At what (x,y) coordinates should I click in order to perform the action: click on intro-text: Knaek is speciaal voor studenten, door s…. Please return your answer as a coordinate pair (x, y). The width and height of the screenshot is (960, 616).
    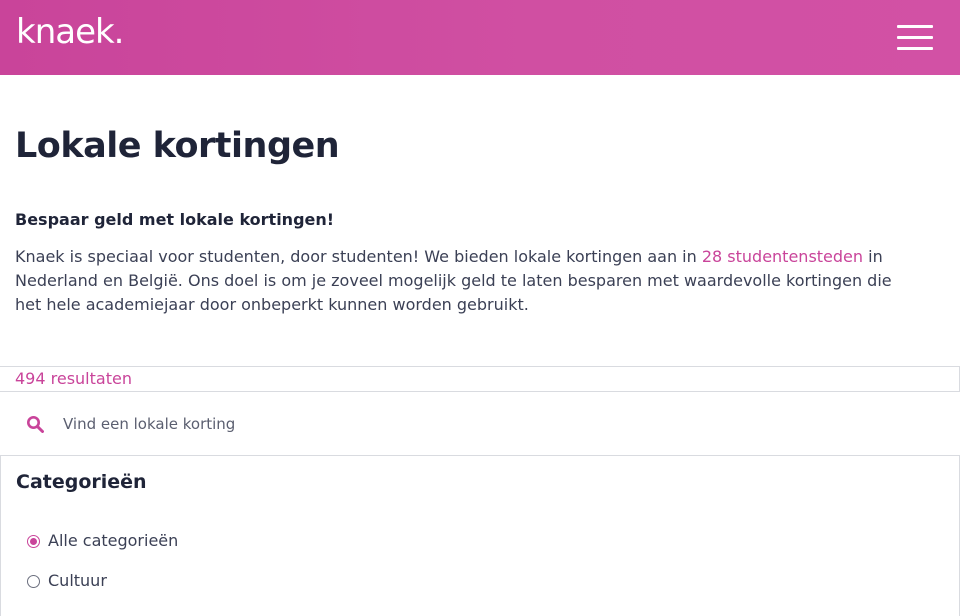
    Looking at the image, I should click on (455, 281).